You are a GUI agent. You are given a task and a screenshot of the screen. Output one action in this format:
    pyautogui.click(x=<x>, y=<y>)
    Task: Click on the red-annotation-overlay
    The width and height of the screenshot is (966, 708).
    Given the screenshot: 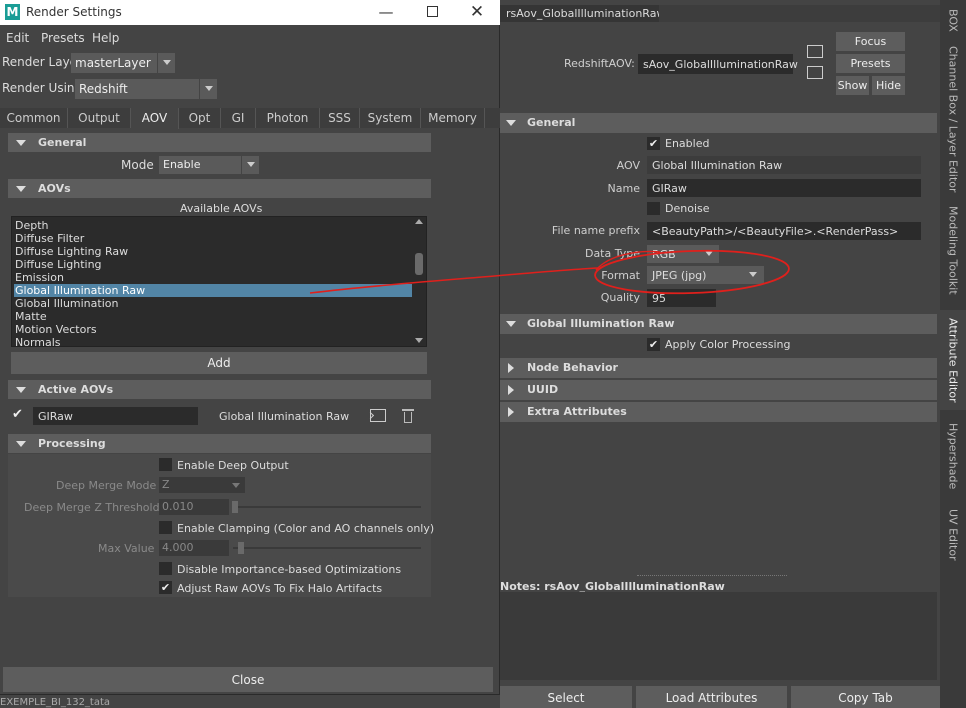 What is the action you would take?
    pyautogui.click(x=549, y=272)
    